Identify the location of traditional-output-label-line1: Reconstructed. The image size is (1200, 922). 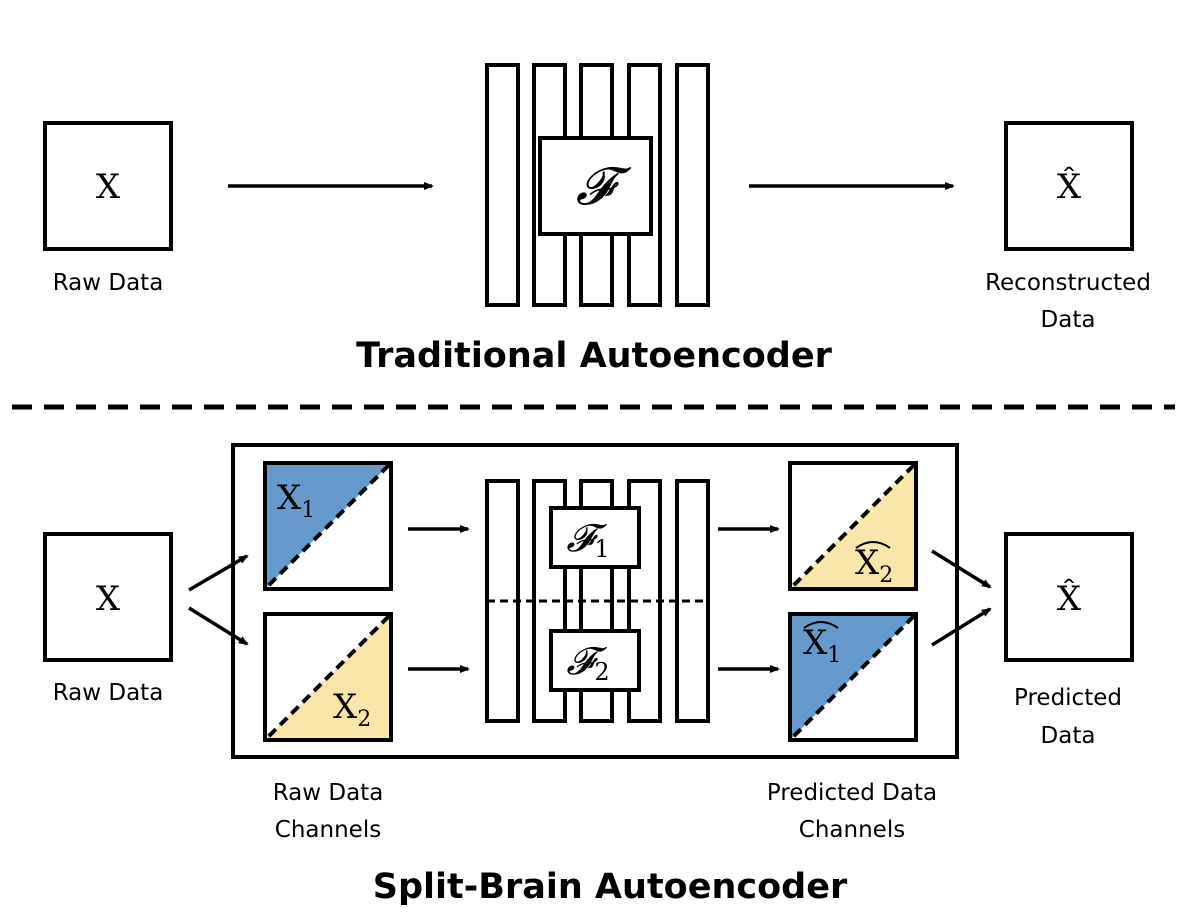
(1068, 283).